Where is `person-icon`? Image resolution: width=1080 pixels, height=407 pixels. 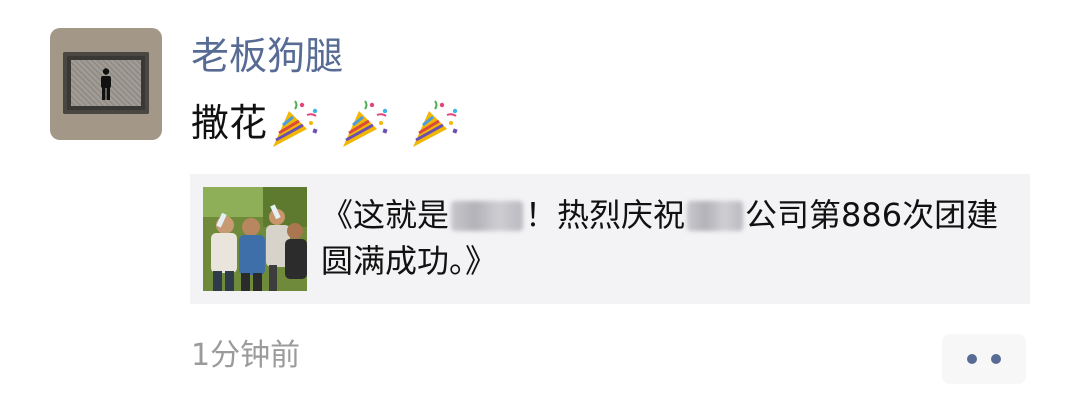
person-icon is located at coordinates (106, 84).